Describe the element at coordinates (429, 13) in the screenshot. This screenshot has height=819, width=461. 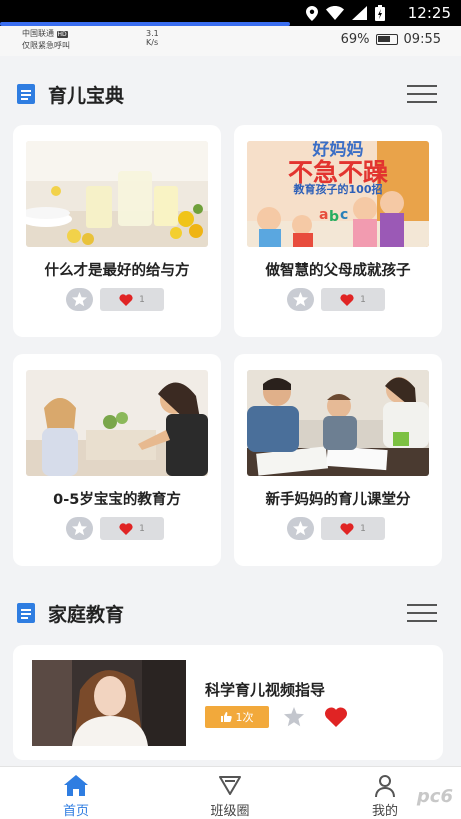
I see `system-time: 12:25` at that location.